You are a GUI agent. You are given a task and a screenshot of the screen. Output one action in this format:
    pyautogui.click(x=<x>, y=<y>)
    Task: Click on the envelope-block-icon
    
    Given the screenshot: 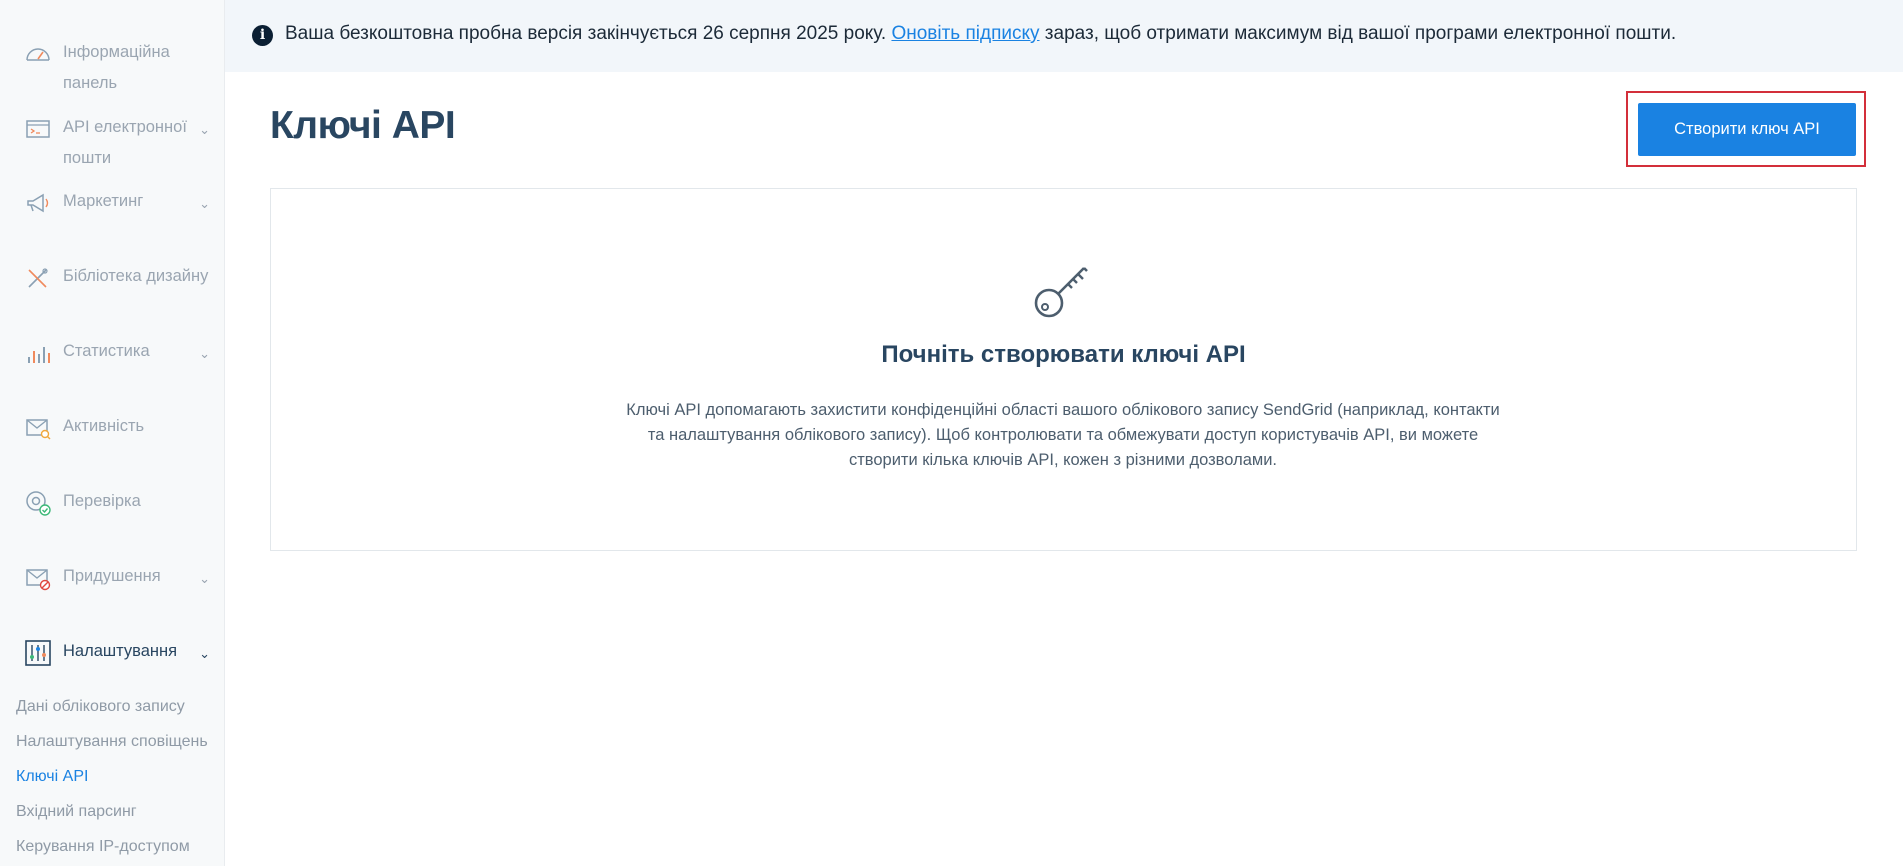 What is the action you would take?
    pyautogui.click(x=38, y=580)
    